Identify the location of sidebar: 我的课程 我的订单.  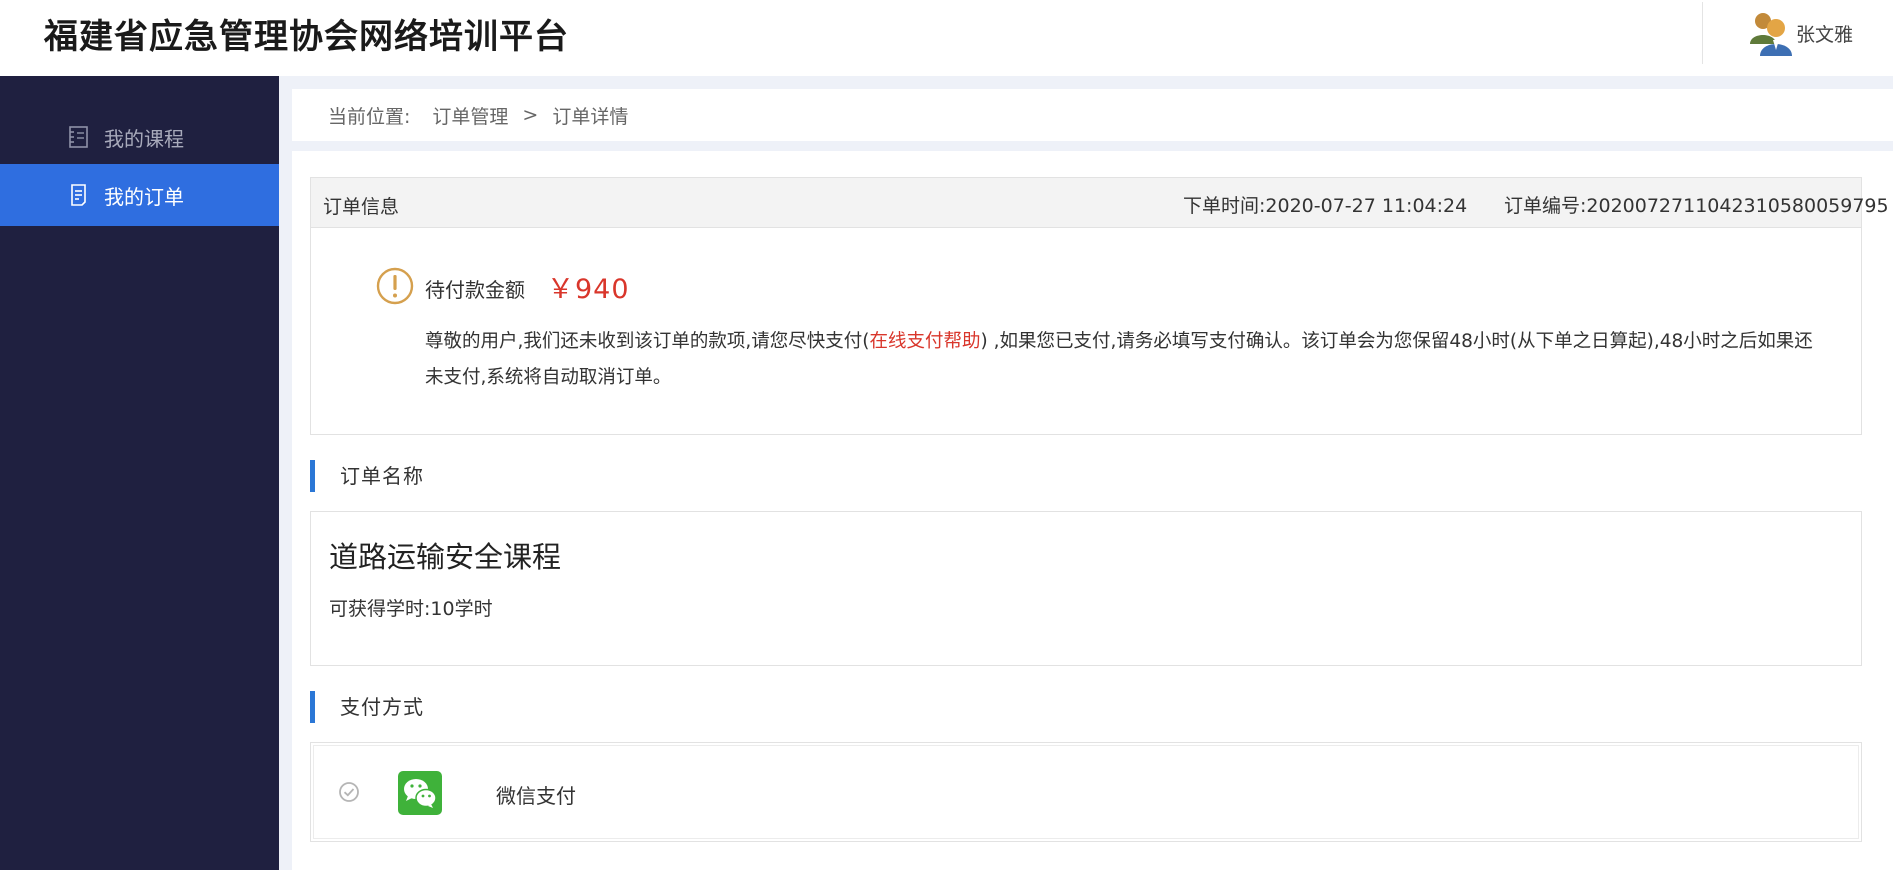
(139, 473).